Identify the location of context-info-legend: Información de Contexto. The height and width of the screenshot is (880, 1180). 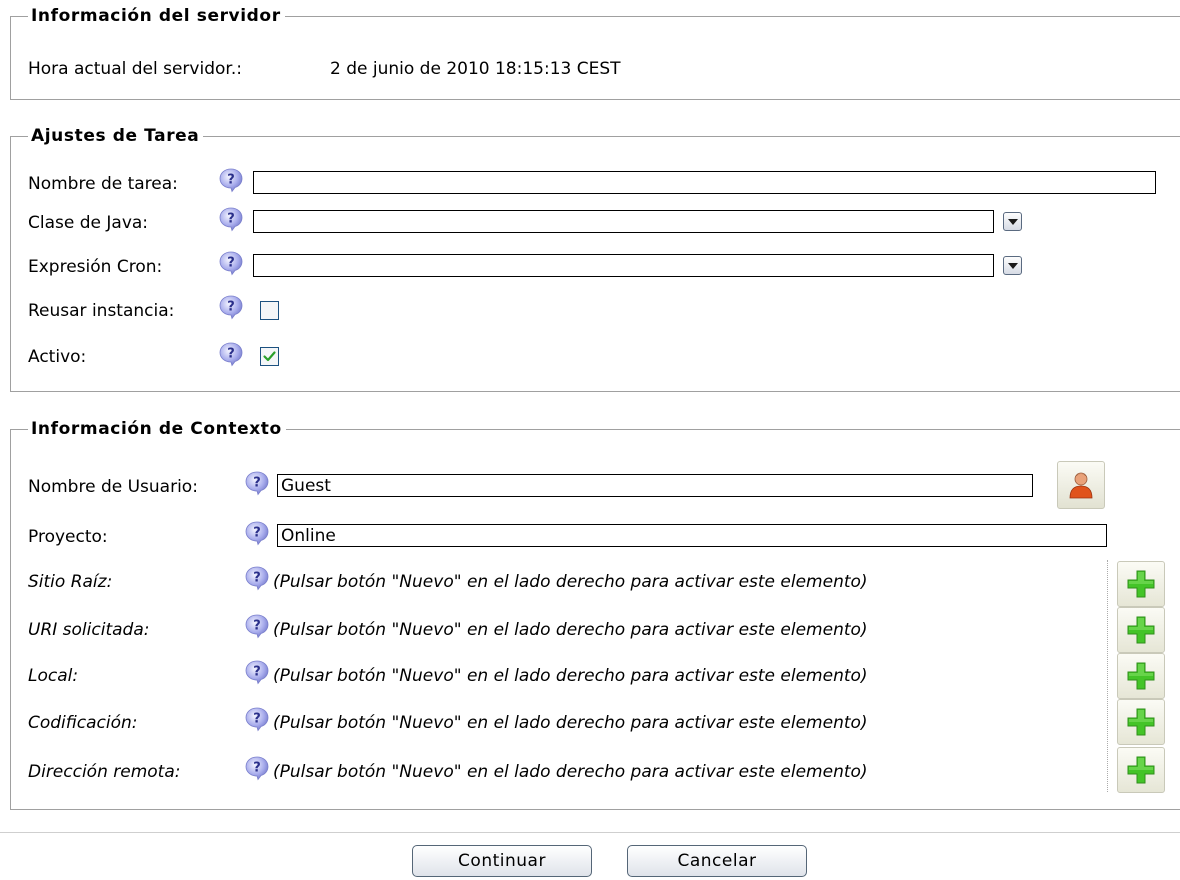
(153, 429).